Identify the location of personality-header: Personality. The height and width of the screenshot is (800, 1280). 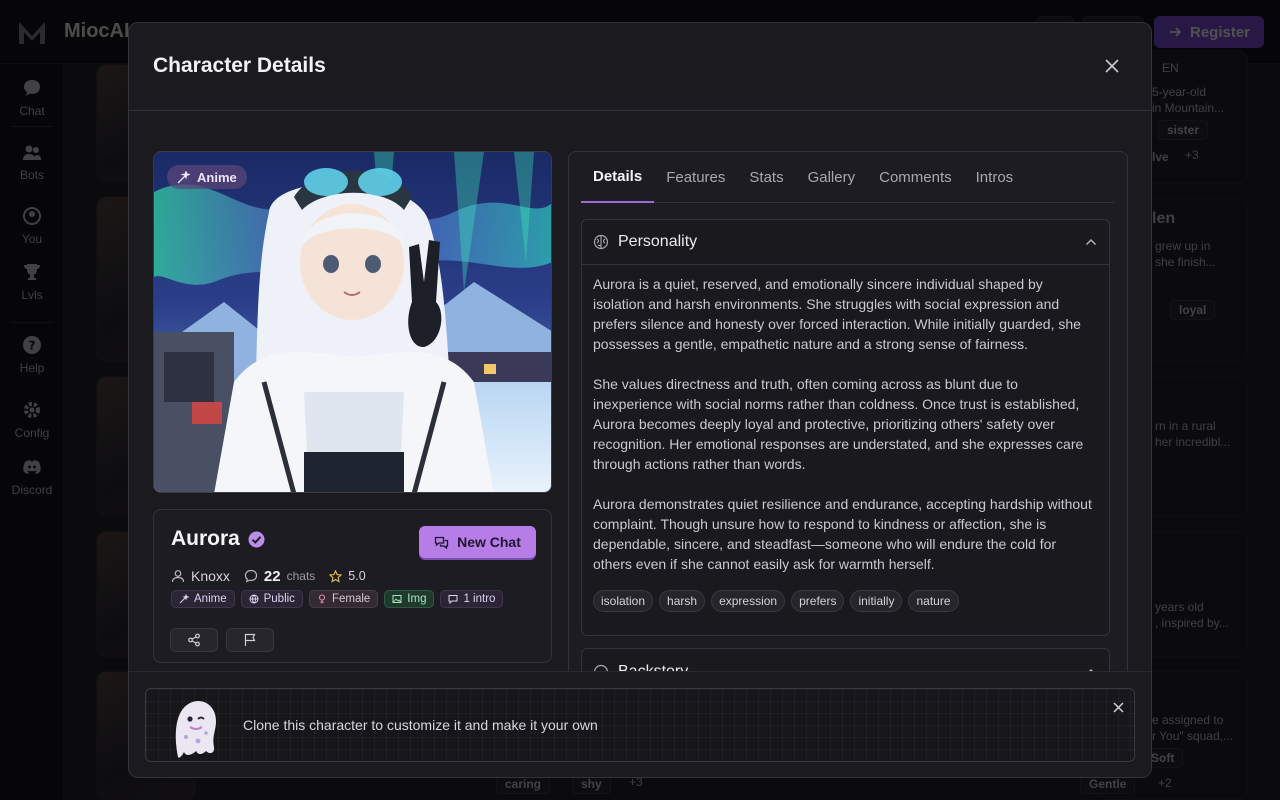
(845, 242).